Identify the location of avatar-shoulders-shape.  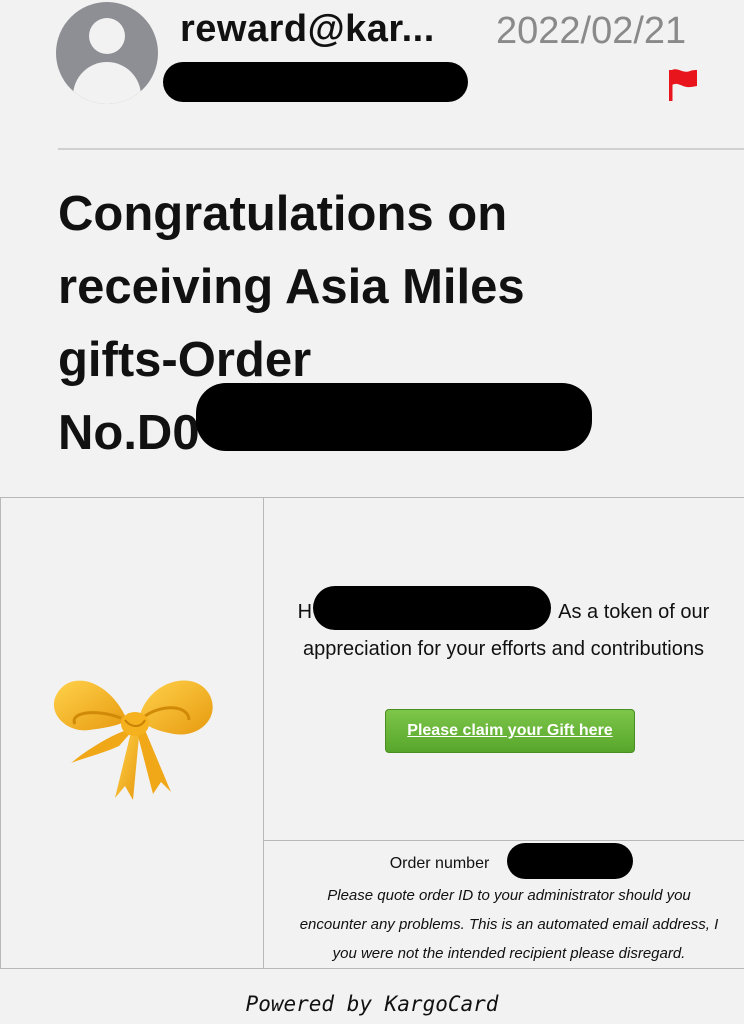
(107, 83).